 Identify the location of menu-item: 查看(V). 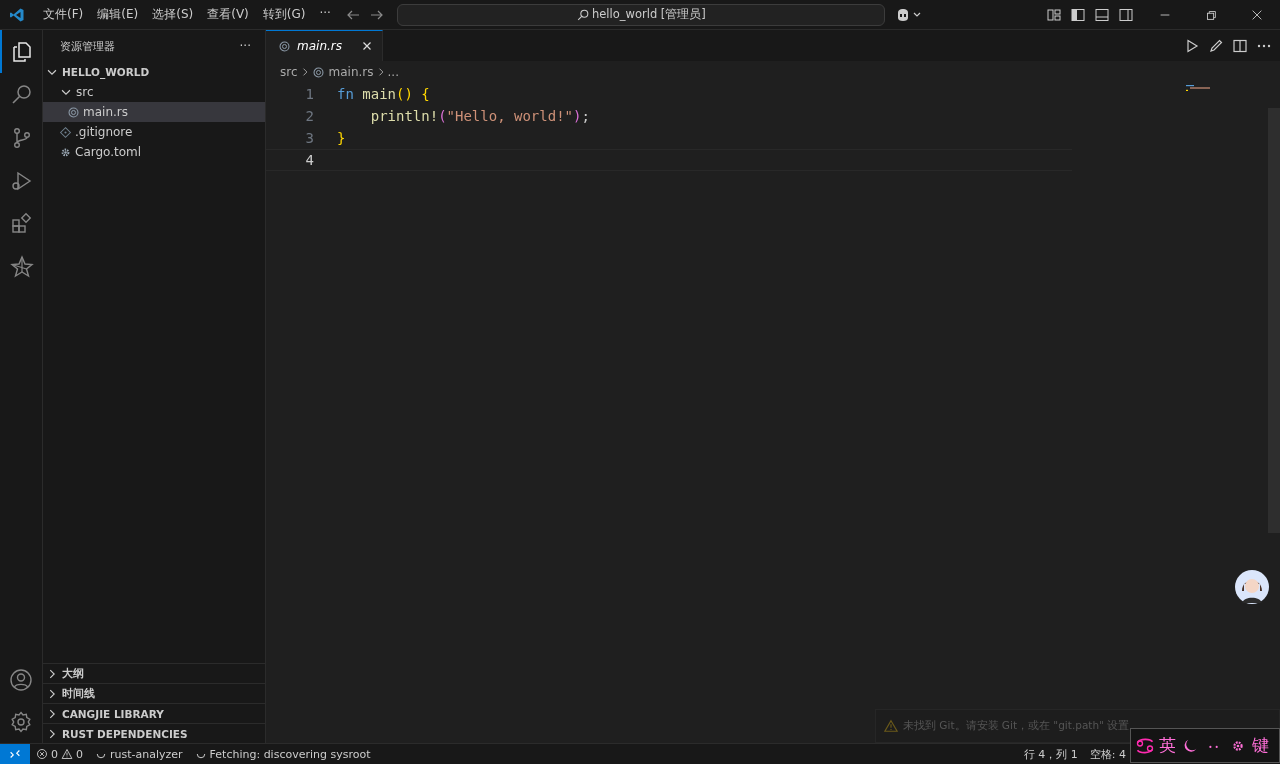
(228, 14).